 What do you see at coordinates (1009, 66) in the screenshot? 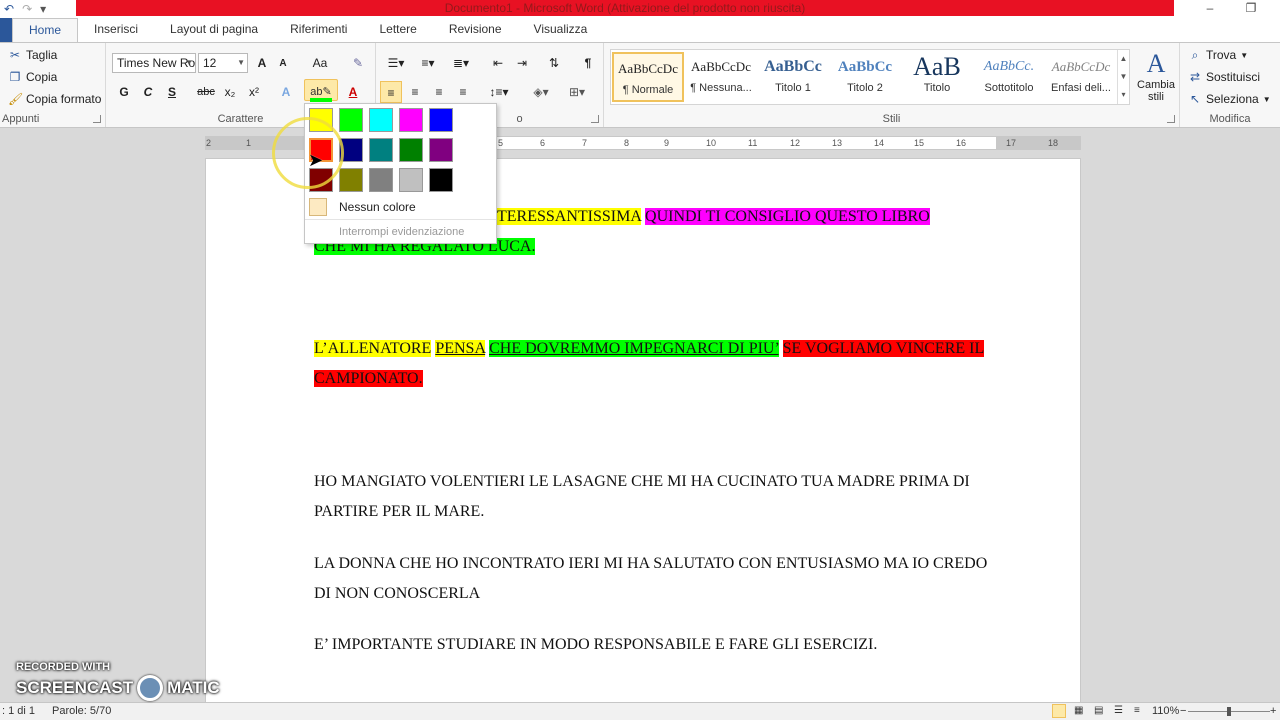
I see `style-preview: AaBbCc.` at bounding box center [1009, 66].